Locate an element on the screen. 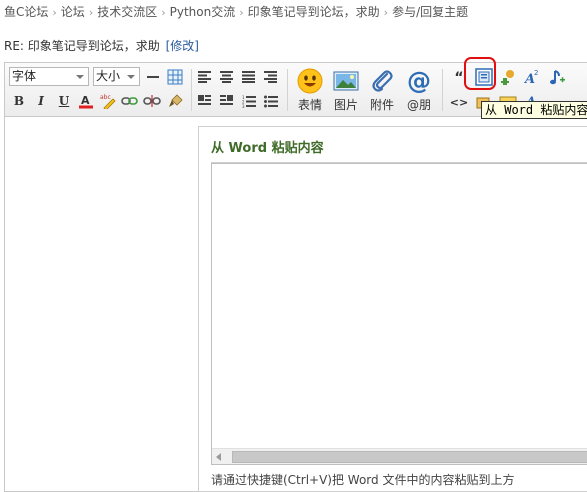  code-icon: <> is located at coordinates (459, 102).